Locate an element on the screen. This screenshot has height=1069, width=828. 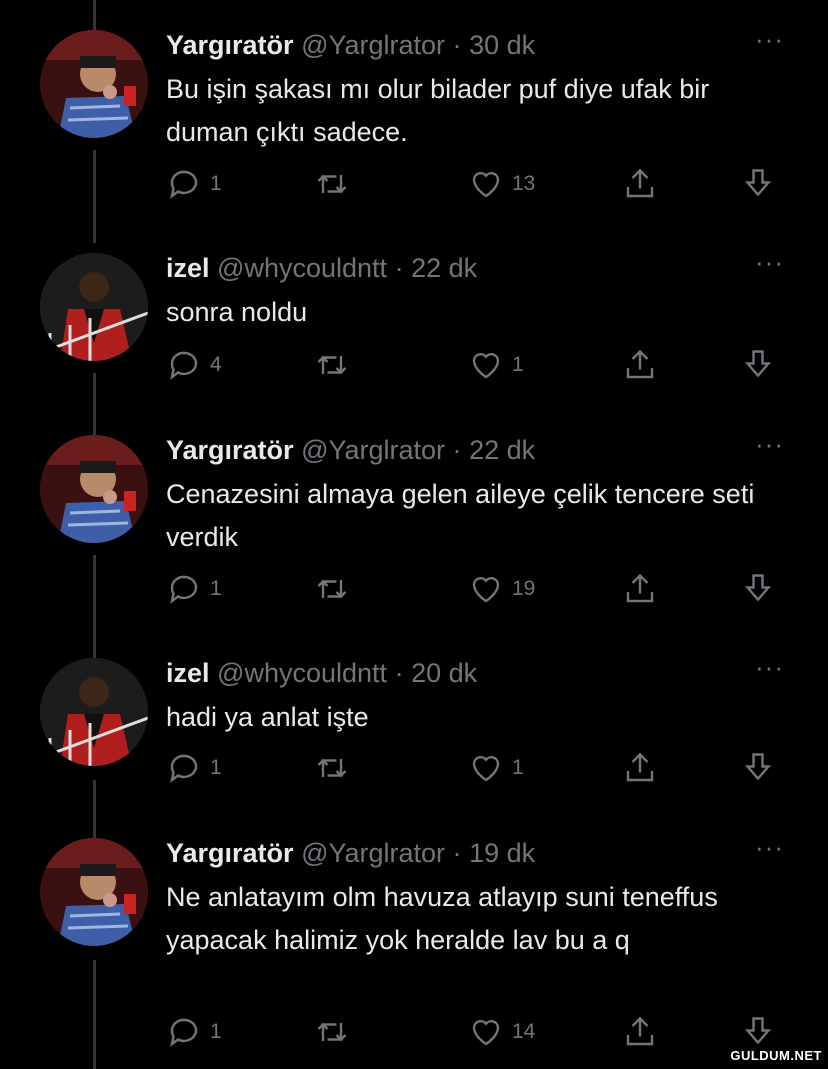
thread-line-top is located at coordinates (94, 15).